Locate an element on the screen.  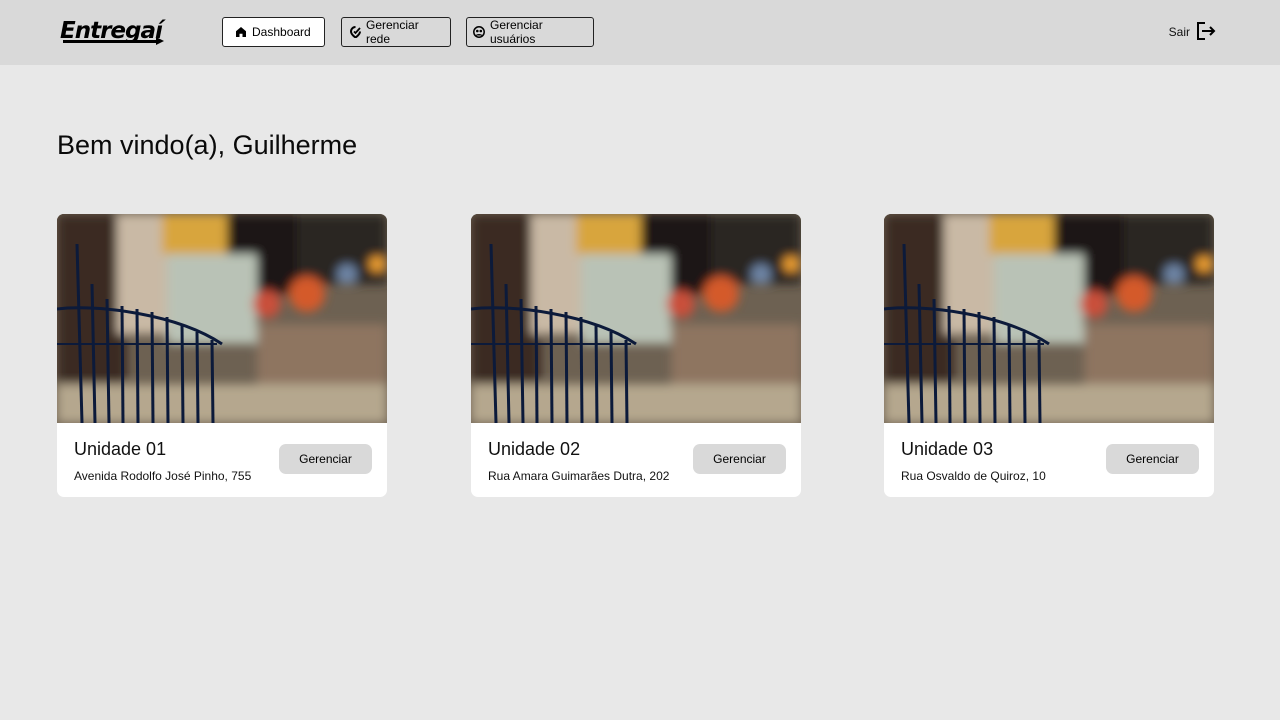
unit-address: Rua Osvaldo de Quiroz, 10 is located at coordinates (973, 476).